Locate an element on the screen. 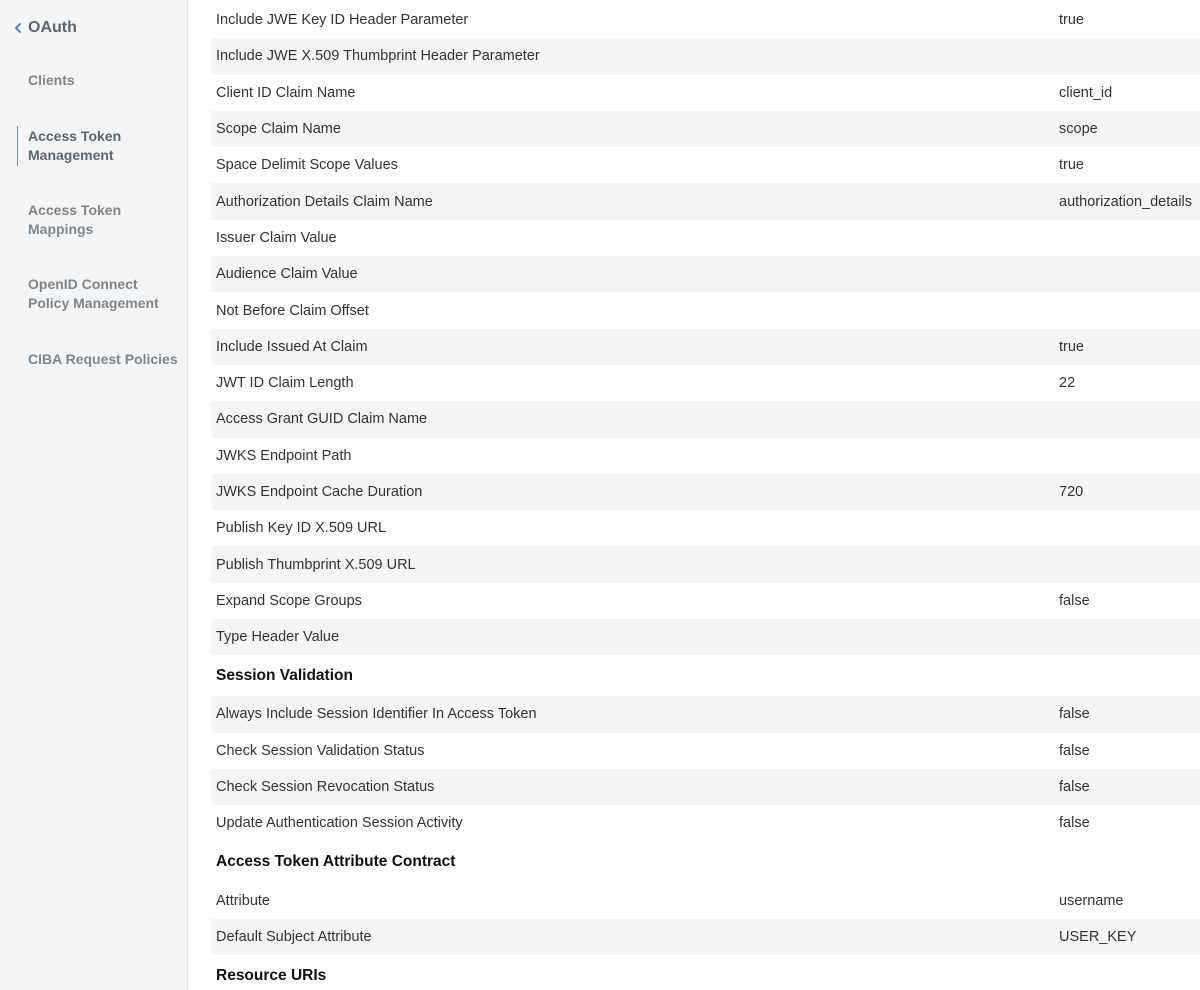 This screenshot has height=990, width=1200. settings-row: Default Subject Attribute USER_KEY is located at coordinates (705, 937).